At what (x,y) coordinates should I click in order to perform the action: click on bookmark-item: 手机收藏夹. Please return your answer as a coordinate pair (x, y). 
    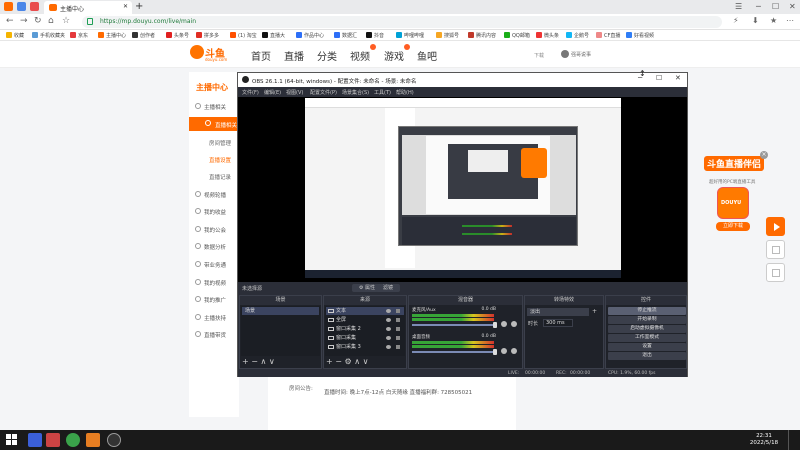
    Looking at the image, I should click on (48, 35).